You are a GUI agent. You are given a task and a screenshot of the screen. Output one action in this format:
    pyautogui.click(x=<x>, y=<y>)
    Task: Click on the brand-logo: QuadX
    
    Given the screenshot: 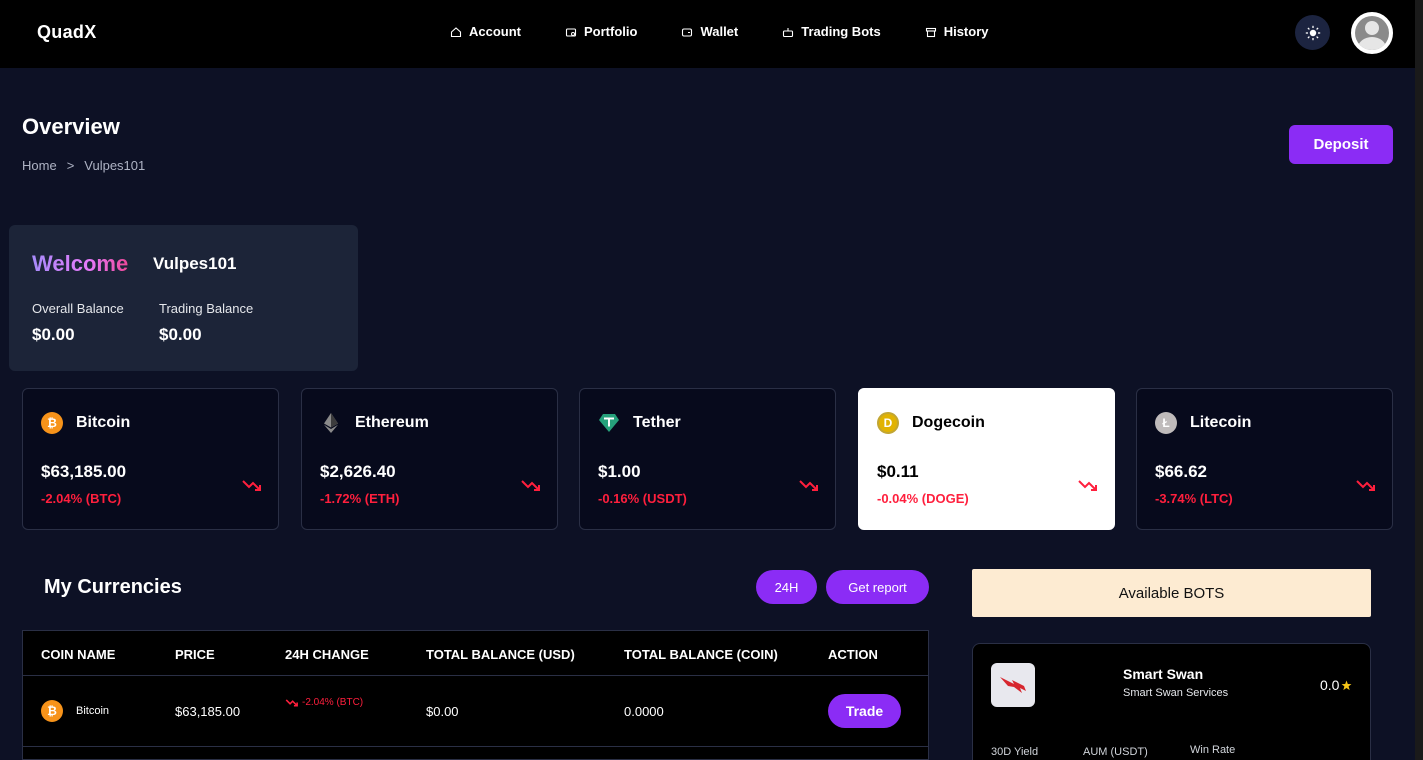 What is the action you would take?
    pyautogui.click(x=67, y=32)
    